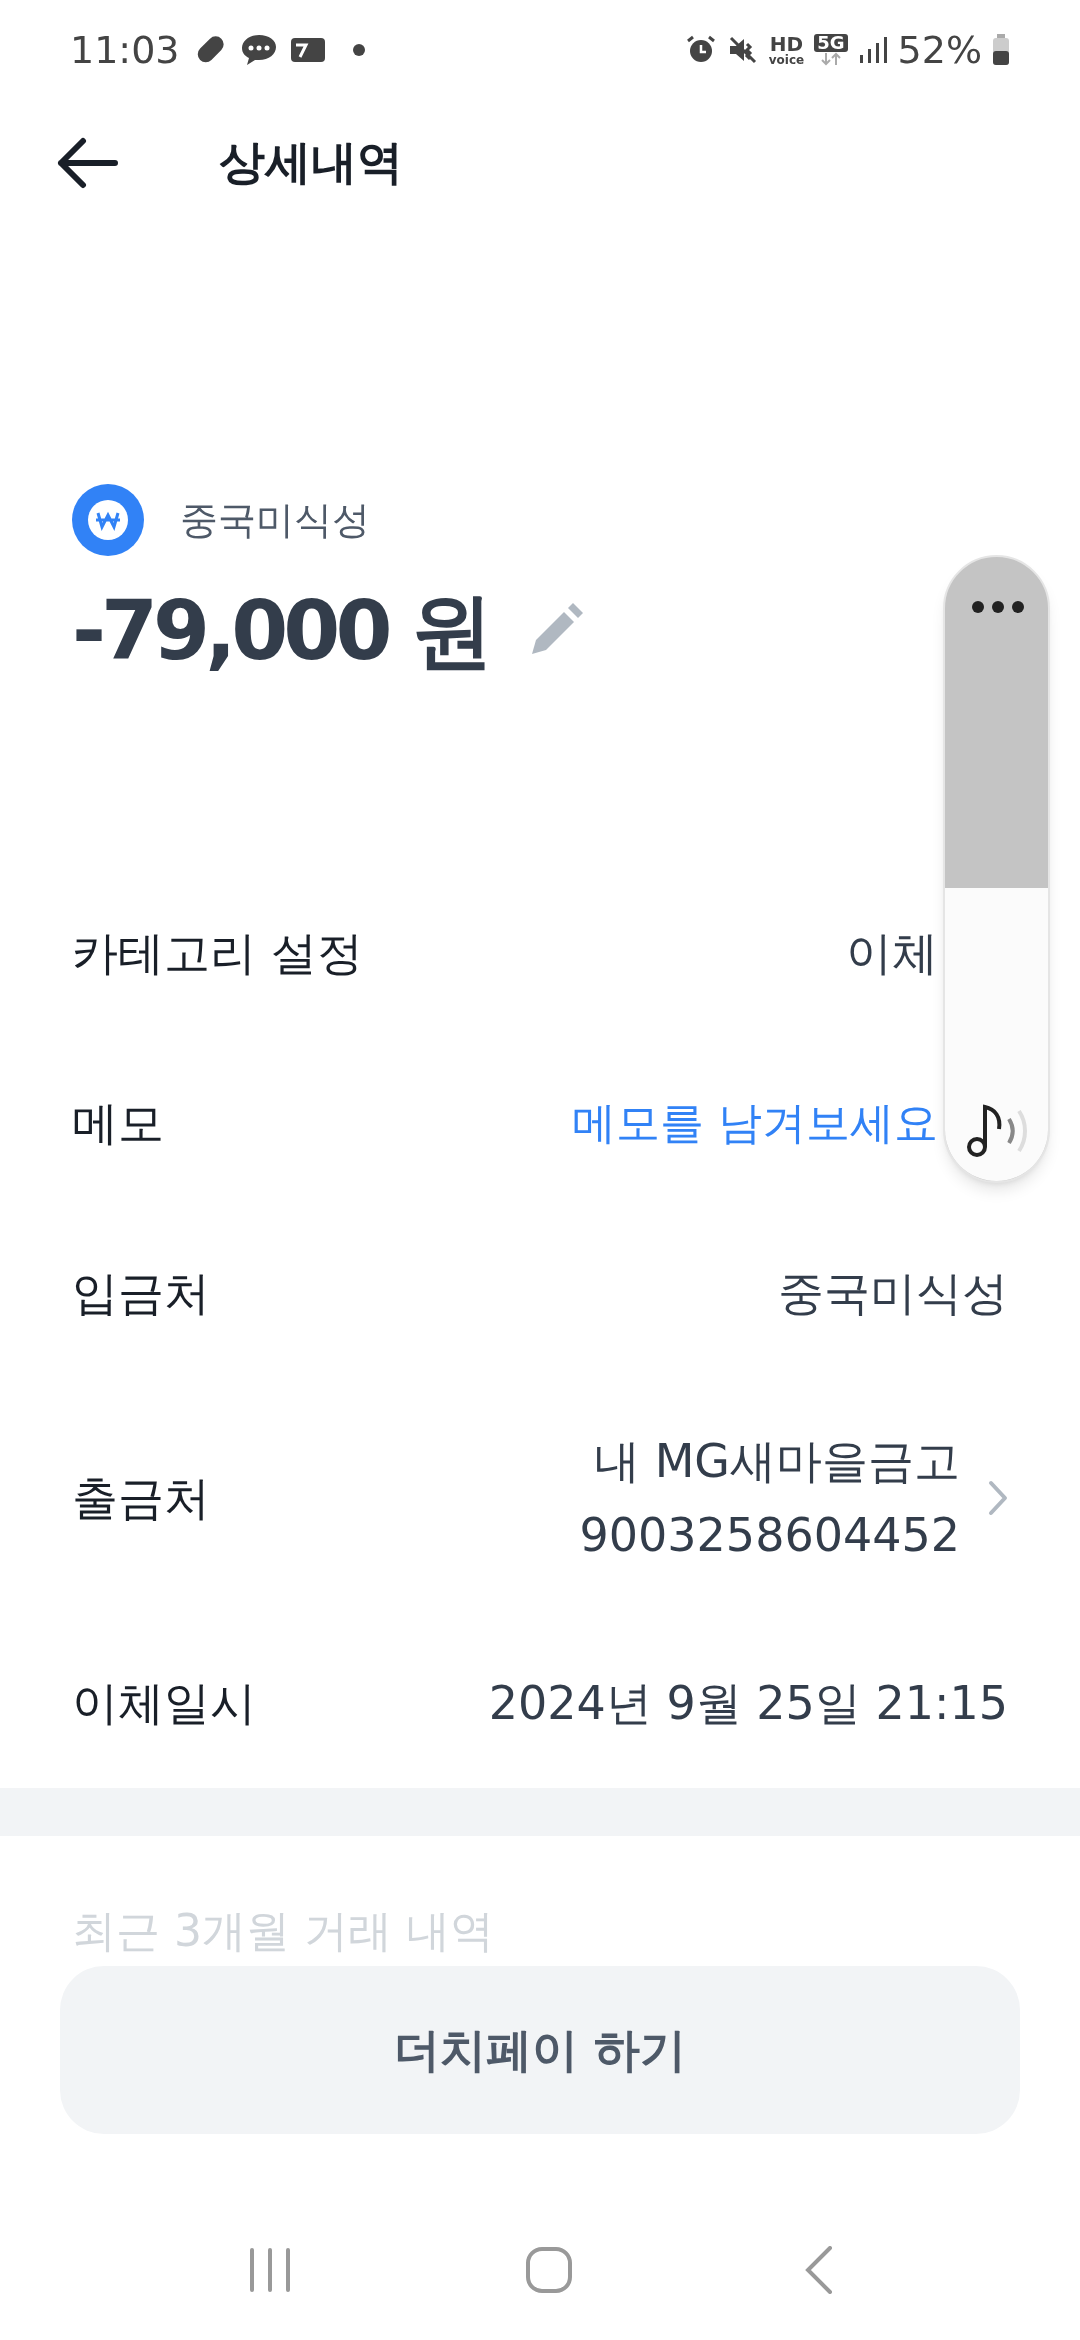 Image resolution: width=1080 pixels, height=2340 pixels. Describe the element at coordinates (777, 1461) in the screenshot. I see `account-name: 내 MG새마을금고` at that location.